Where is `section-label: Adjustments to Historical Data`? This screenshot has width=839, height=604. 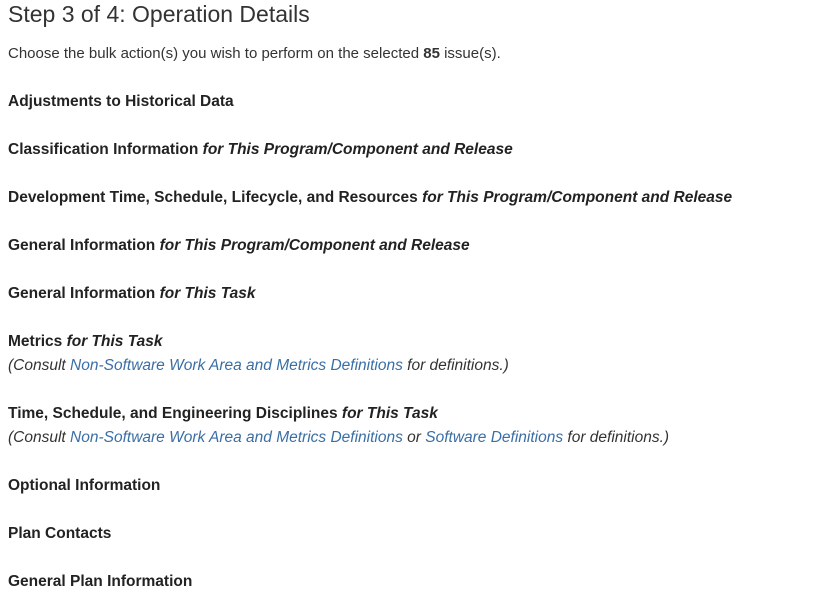 section-label: Adjustments to Historical Data is located at coordinates (121, 101).